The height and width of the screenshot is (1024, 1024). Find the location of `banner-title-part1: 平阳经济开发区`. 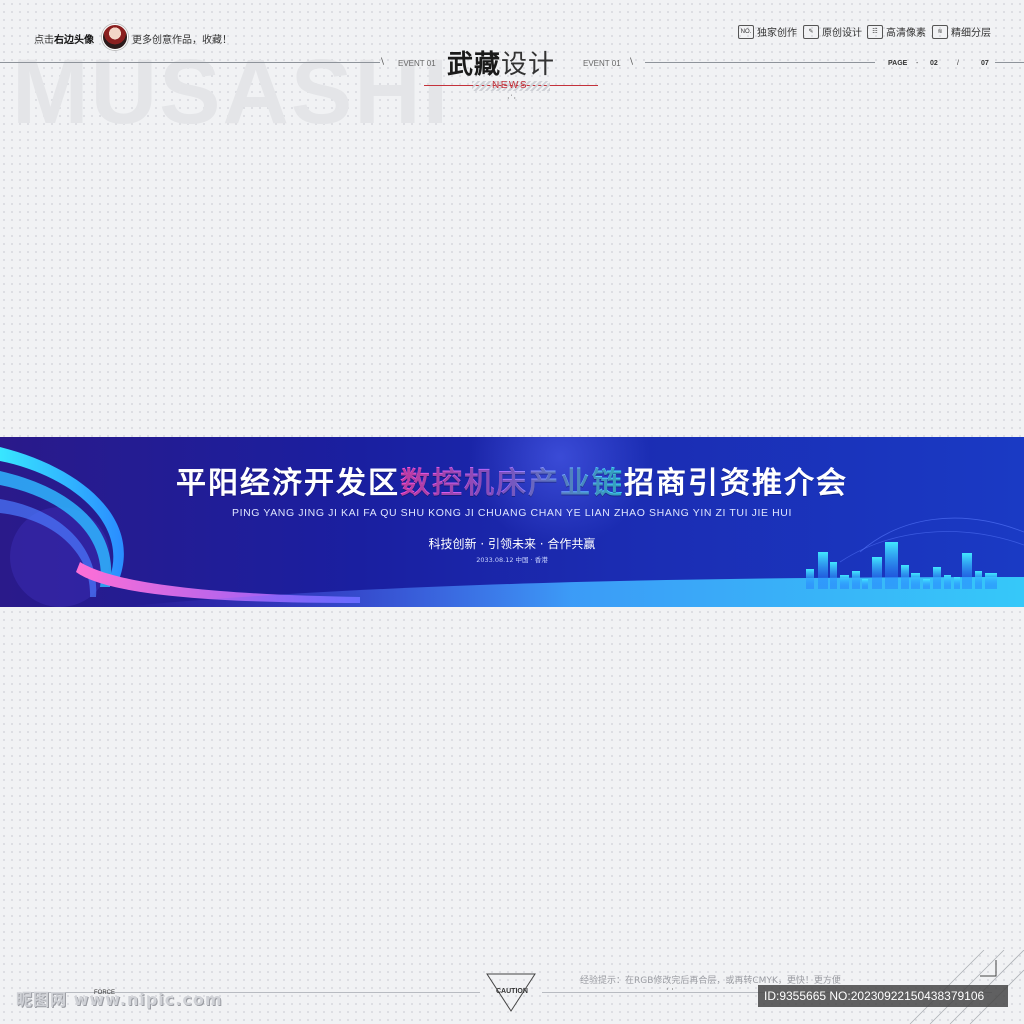

banner-title-part1: 平阳经济开发区 is located at coordinates (288, 483).